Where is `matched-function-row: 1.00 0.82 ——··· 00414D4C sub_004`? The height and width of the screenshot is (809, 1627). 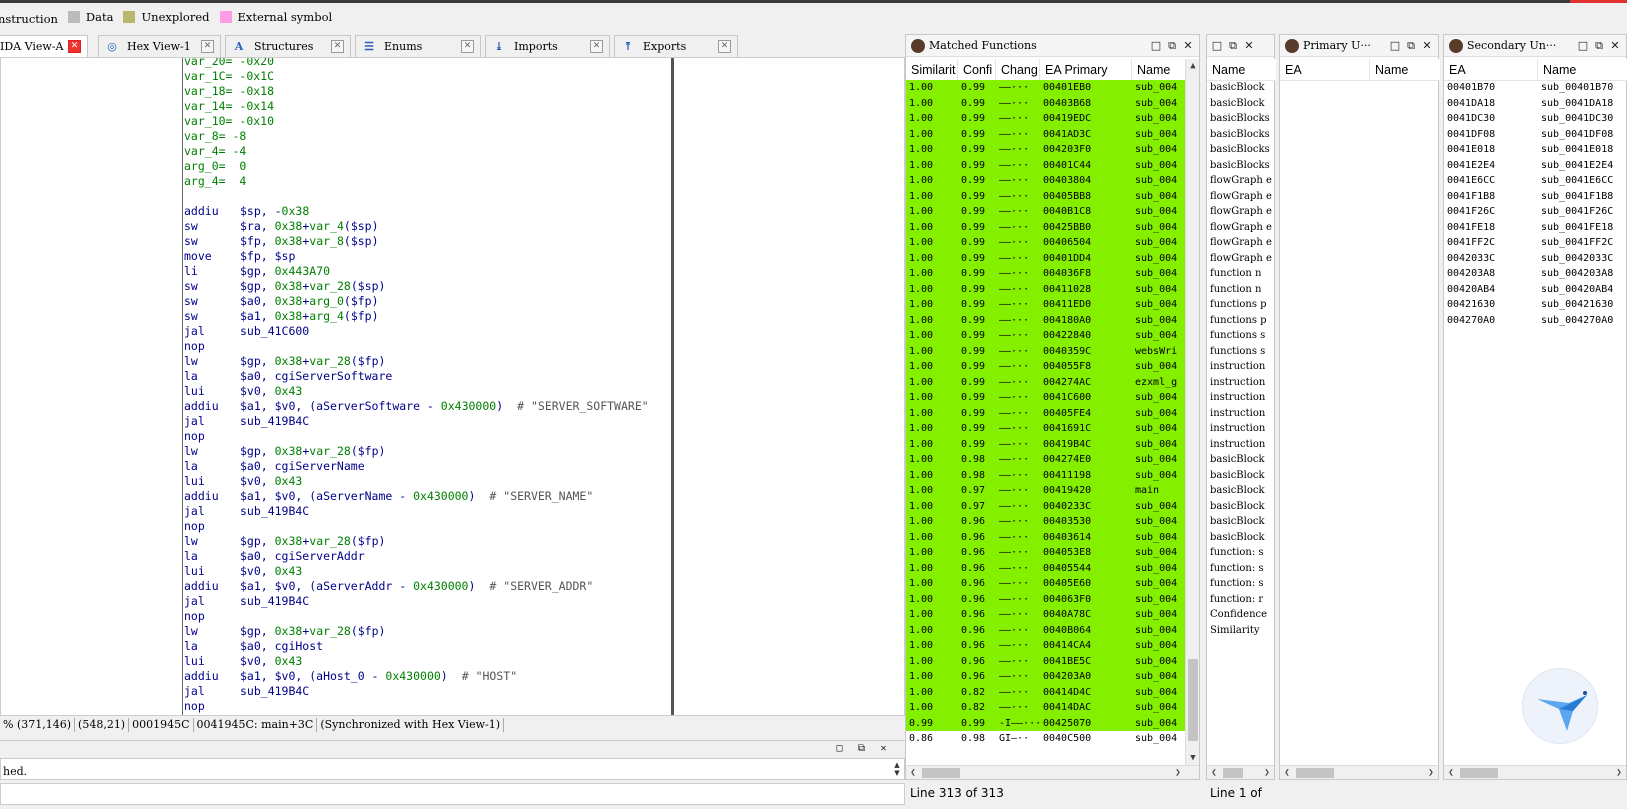
matched-function-row: 1.00 0.82 ——··· 00414D4C sub_004 is located at coordinates (1046, 692).